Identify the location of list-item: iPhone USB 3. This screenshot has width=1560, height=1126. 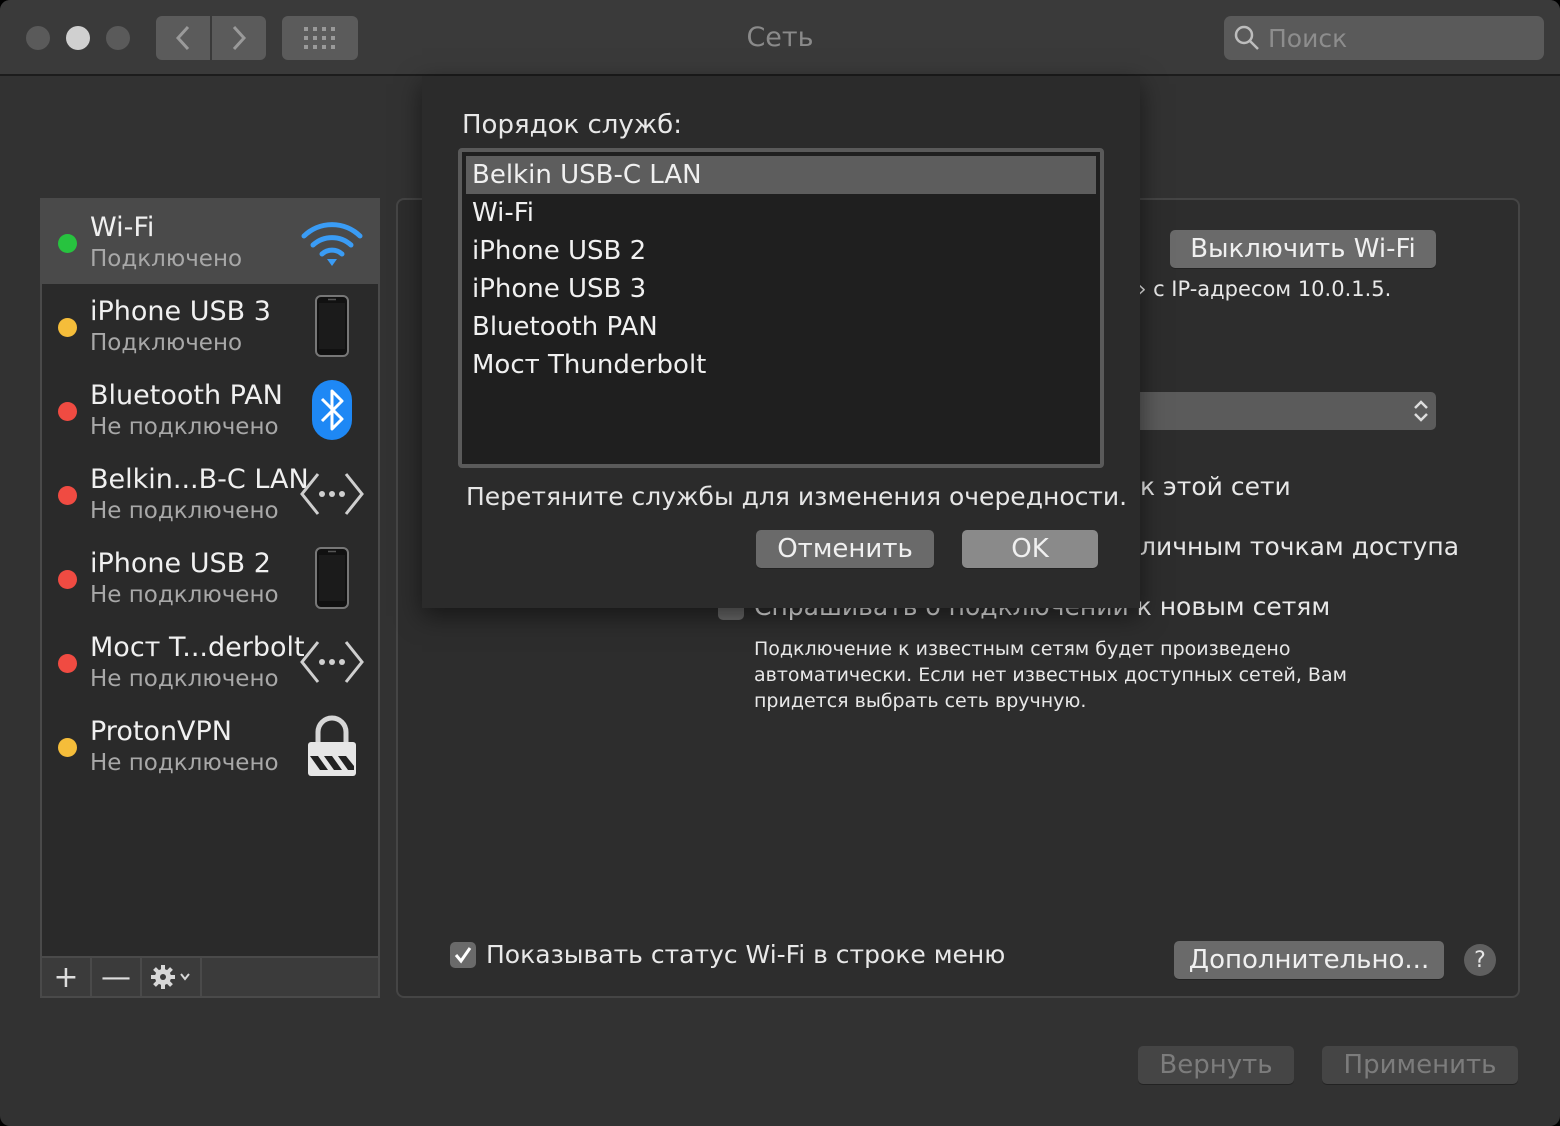
(781, 289).